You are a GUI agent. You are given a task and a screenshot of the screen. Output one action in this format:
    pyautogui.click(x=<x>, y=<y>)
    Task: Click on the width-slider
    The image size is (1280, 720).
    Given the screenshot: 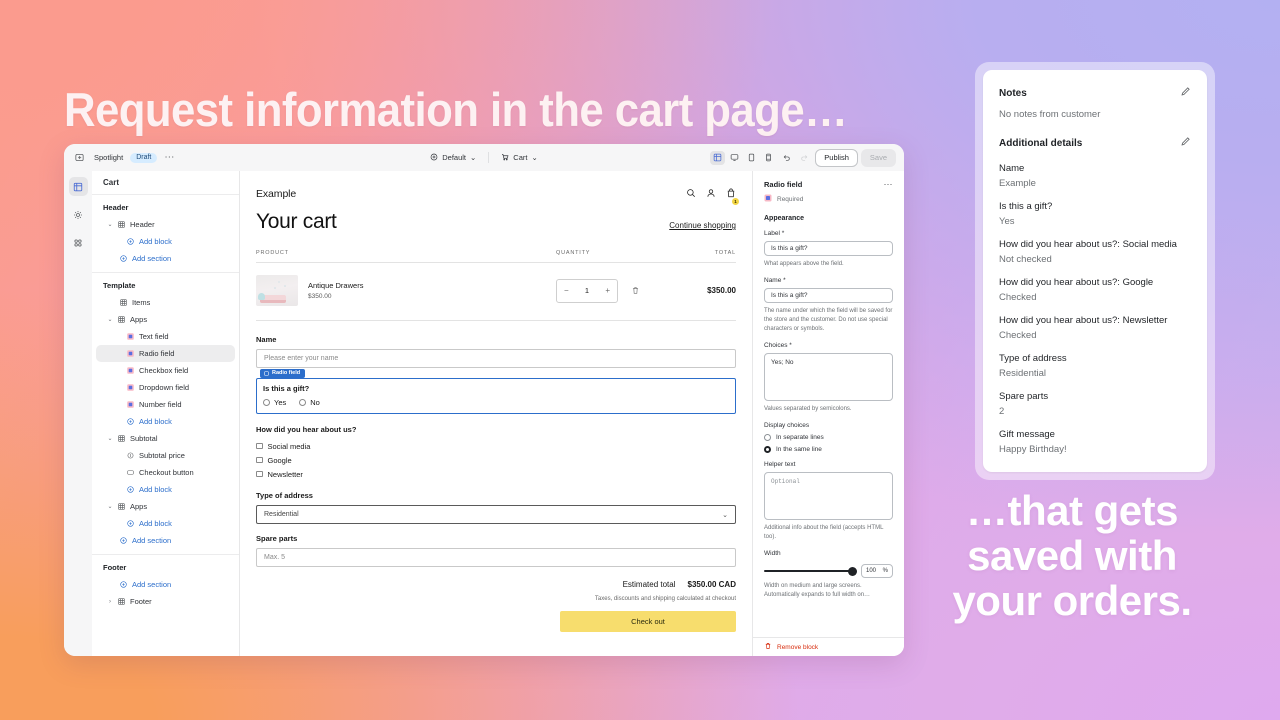 What is the action you would take?
    pyautogui.click(x=810, y=571)
    